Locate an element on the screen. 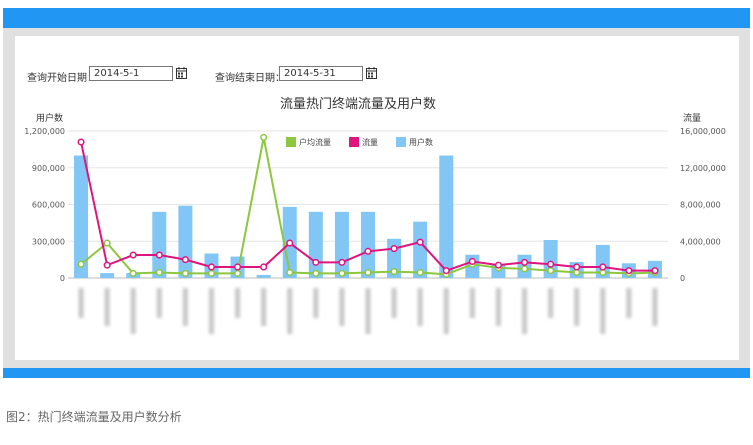 This screenshot has width=753, height=445. left-axis-ticks: 1,200,000 900,000 600,000 300,000 0 is located at coordinates (44, 205).